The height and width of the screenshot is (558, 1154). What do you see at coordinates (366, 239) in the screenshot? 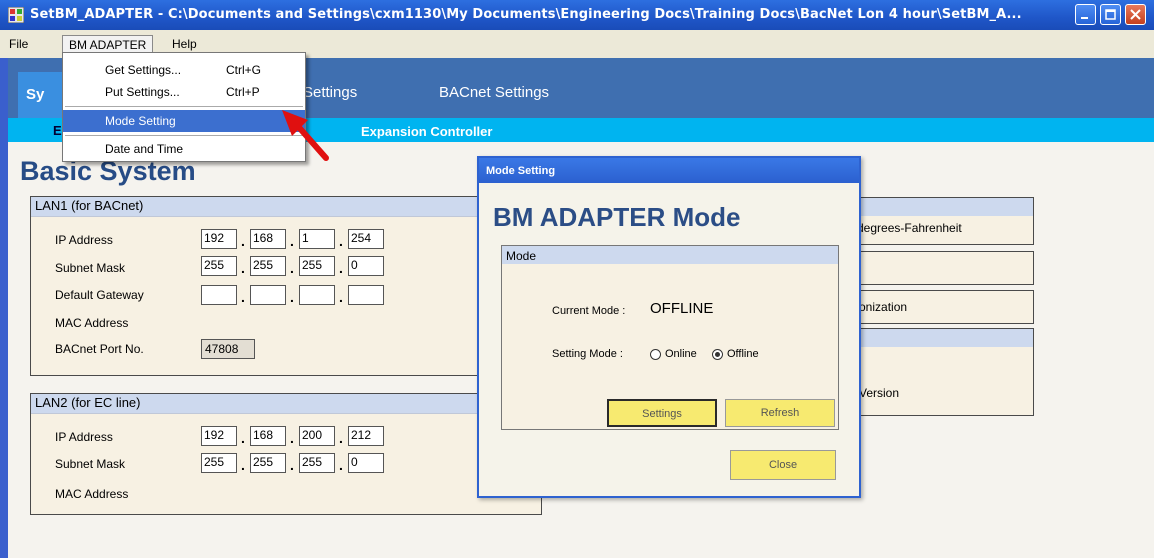
I see `lan1-ip-octet-4: 254` at bounding box center [366, 239].